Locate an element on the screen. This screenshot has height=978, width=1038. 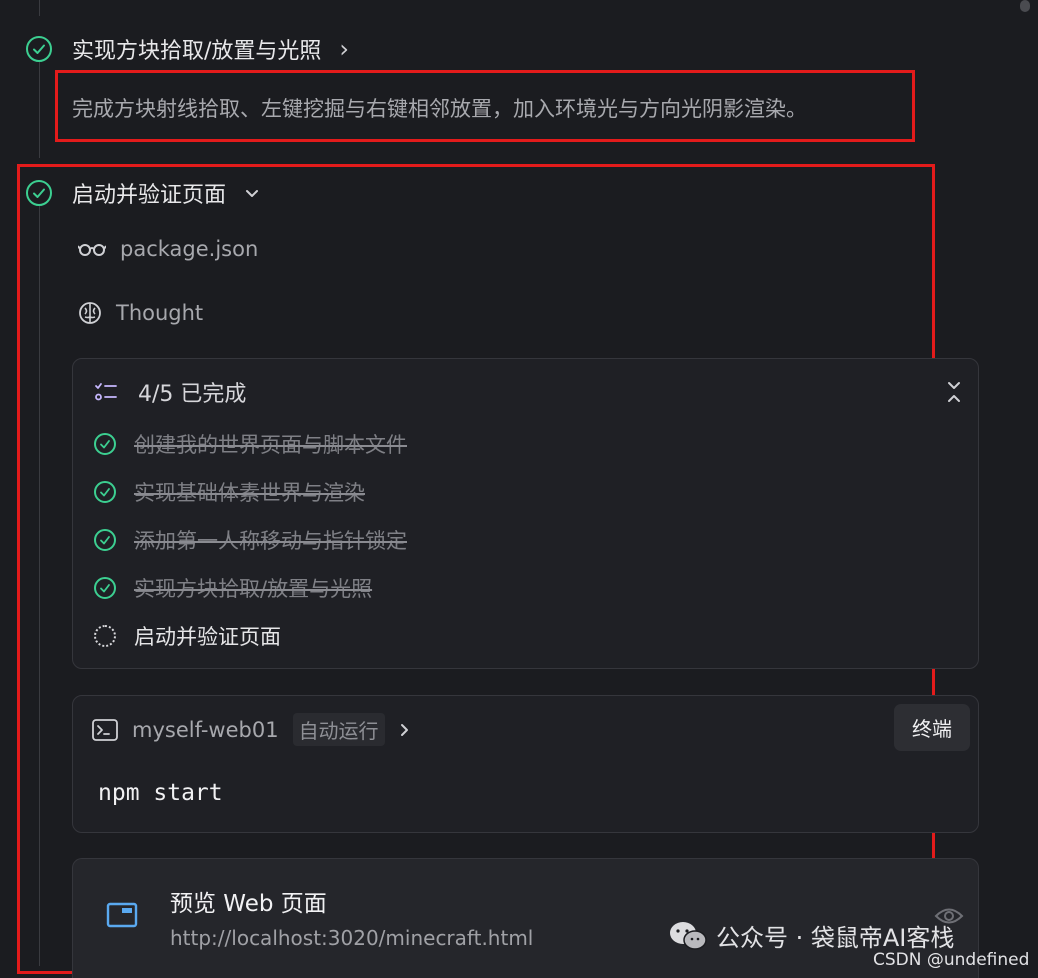
todo-item: 实现基础体素世界与渲染 is located at coordinates (229, 492).